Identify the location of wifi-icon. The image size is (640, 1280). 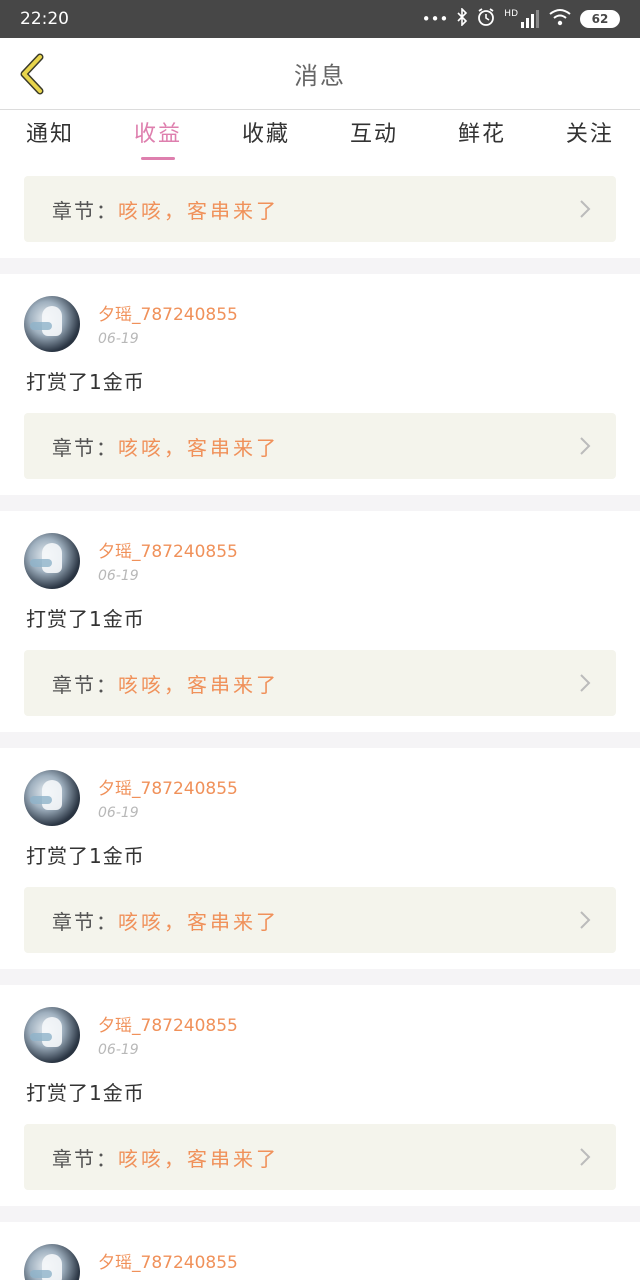
(560, 19).